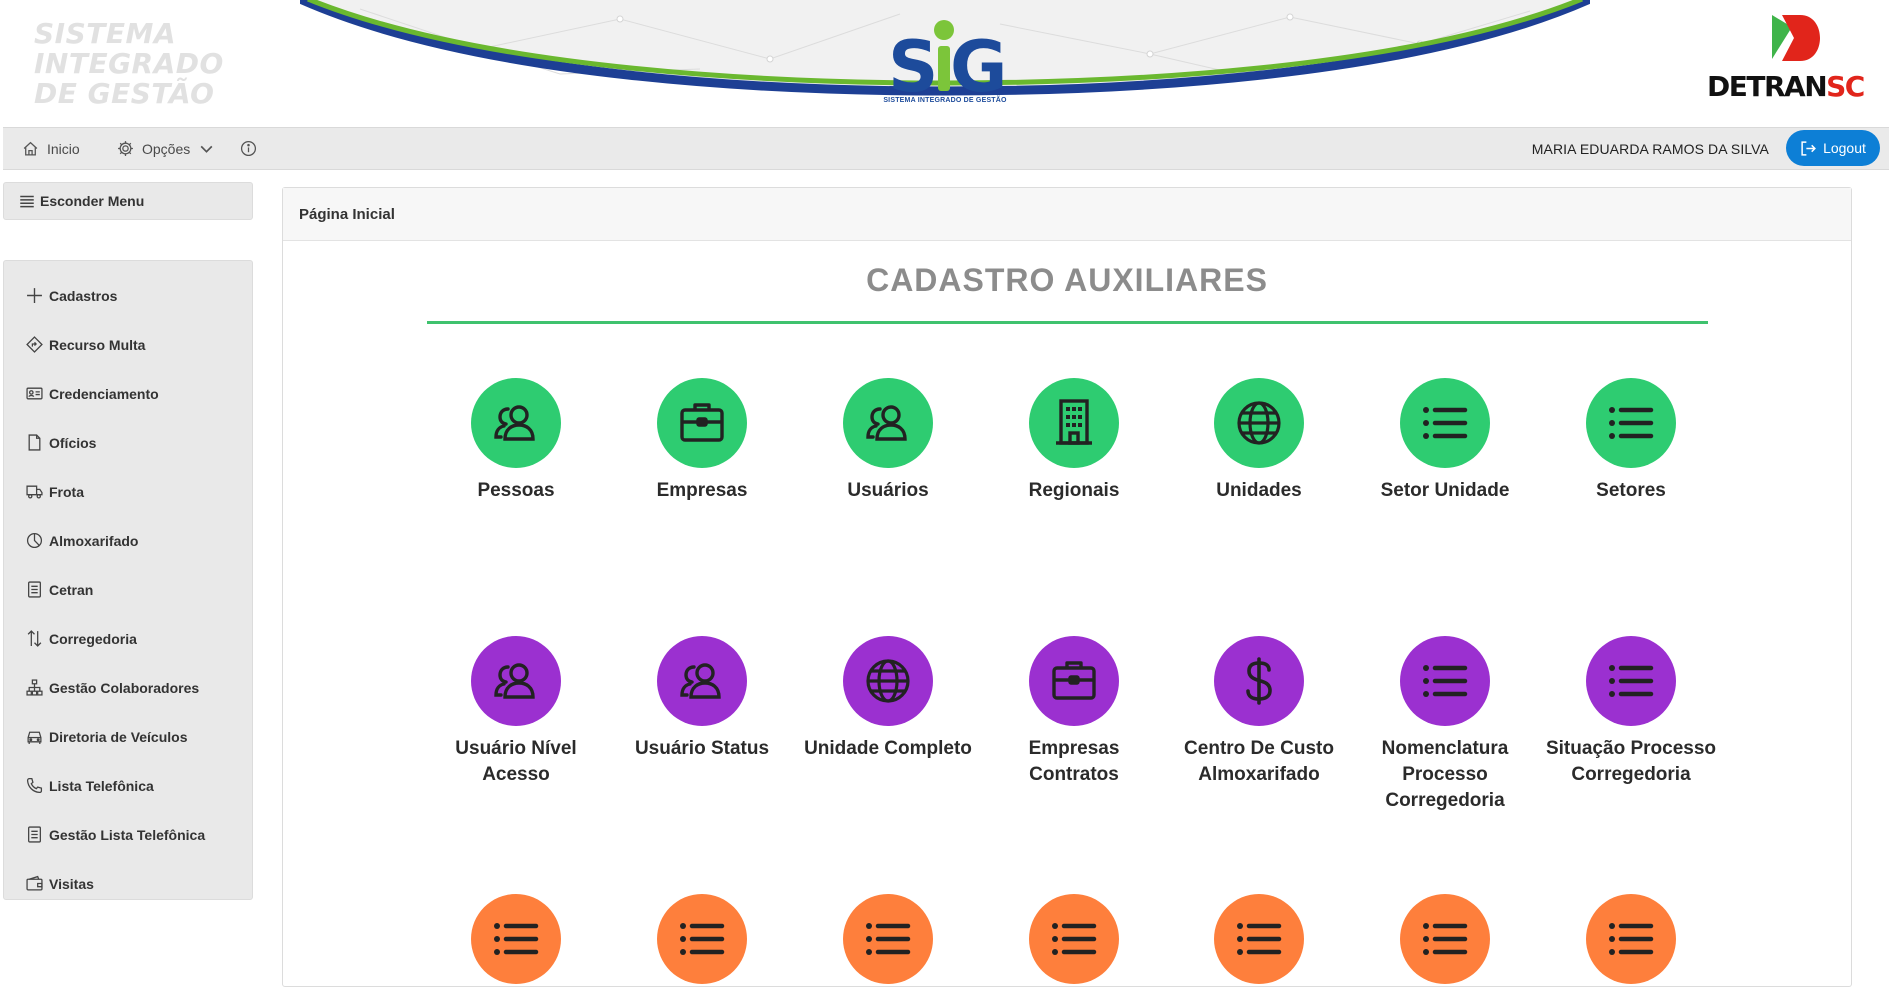  What do you see at coordinates (73, 442) in the screenshot?
I see `sidebar-item-label: Ofícios` at bounding box center [73, 442].